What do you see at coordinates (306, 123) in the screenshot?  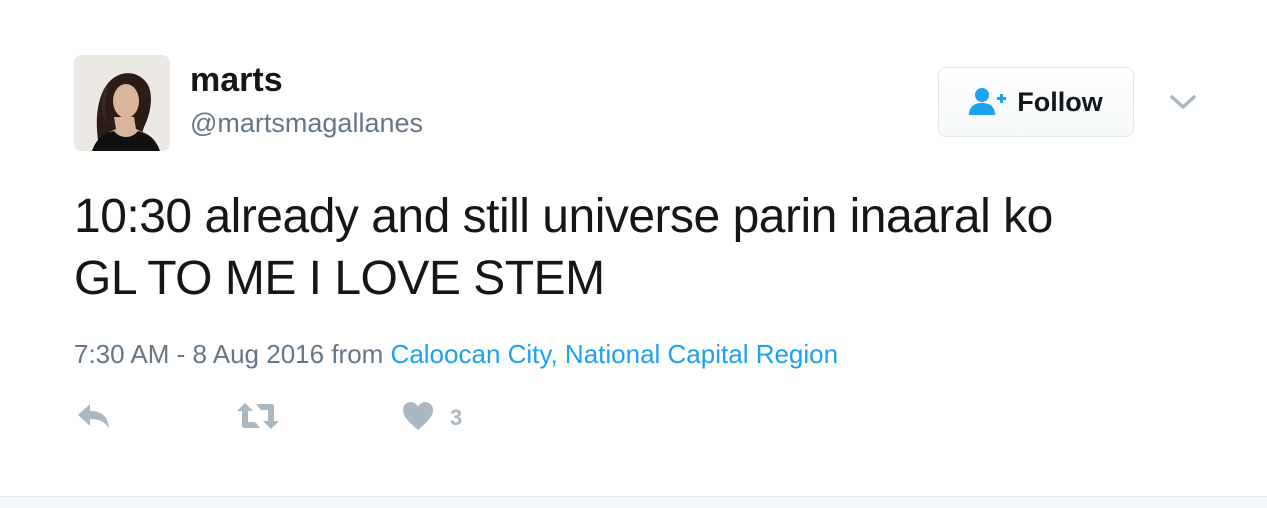 I see `user-handle: @martsmagallanes` at bounding box center [306, 123].